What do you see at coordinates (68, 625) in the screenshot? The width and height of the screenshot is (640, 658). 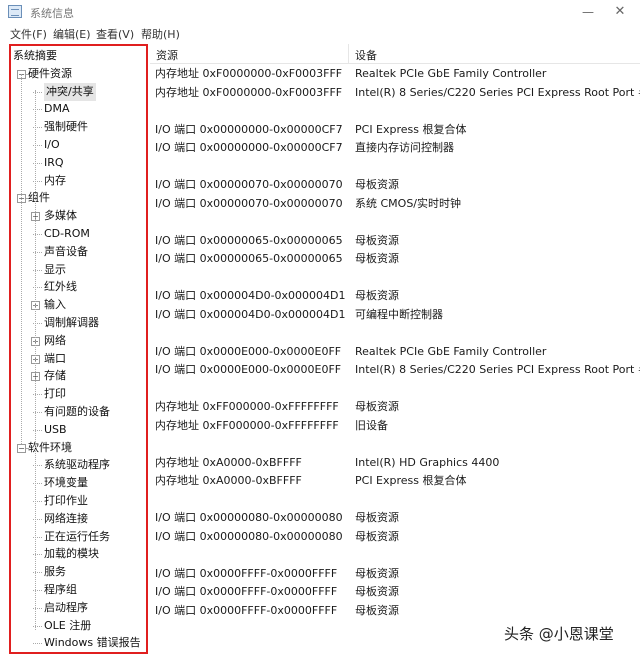 I see `tree-item-ole-registration-label: OLE 注册` at bounding box center [68, 625].